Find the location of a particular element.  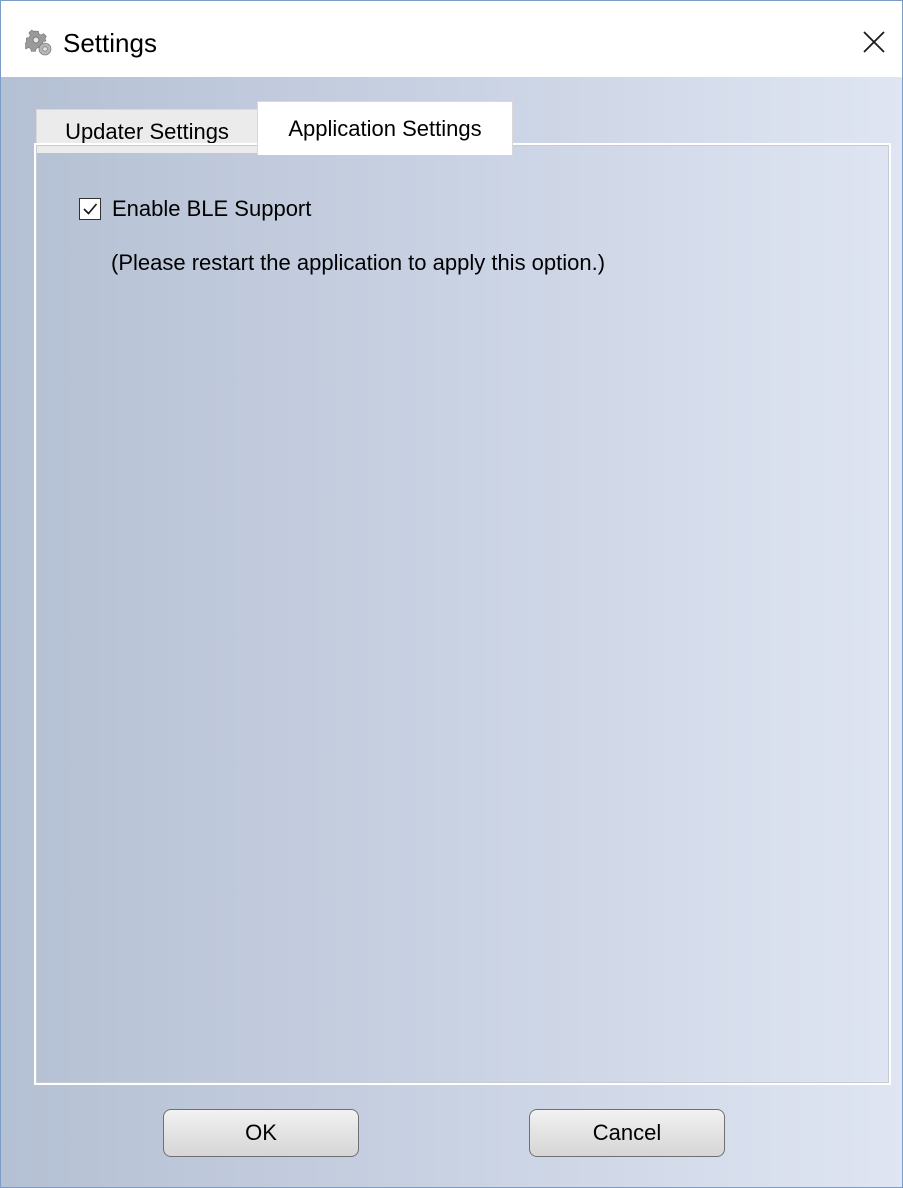

enable-ble-option: Enable BLE Support is located at coordinates (195, 209).